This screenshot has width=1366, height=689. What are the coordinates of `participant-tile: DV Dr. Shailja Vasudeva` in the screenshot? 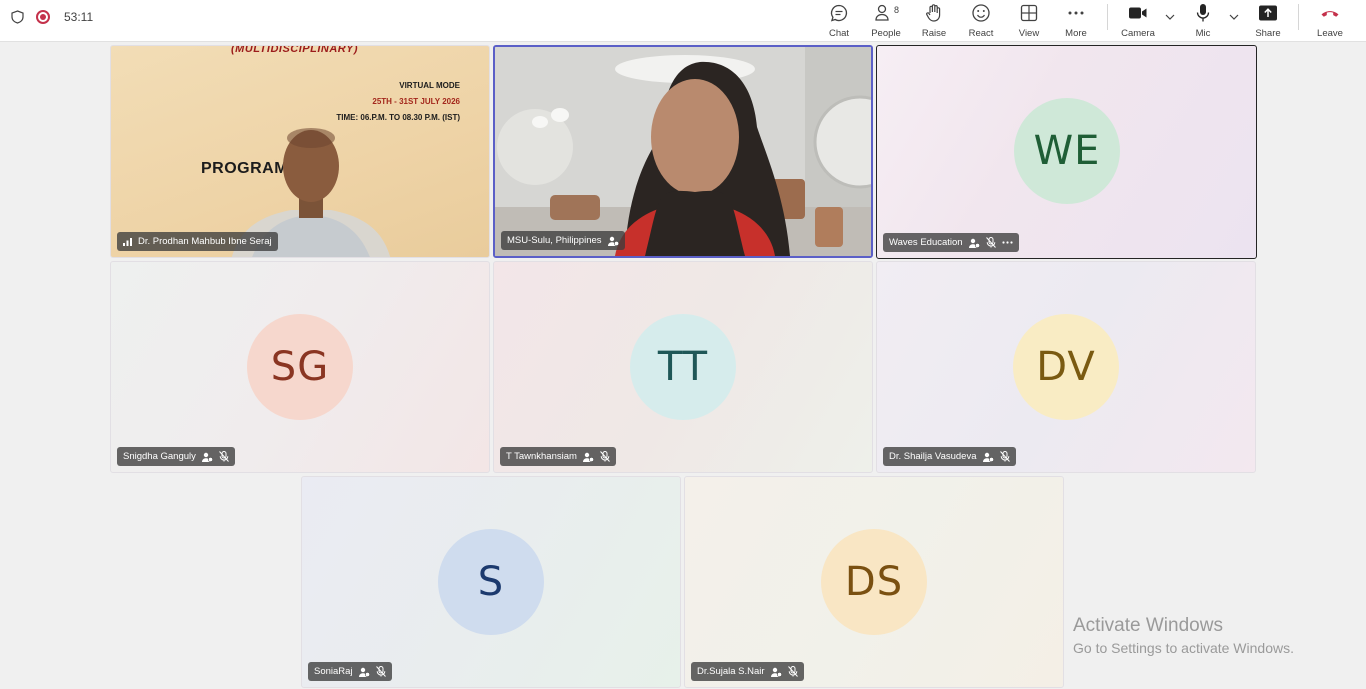 It's located at (1066, 367).